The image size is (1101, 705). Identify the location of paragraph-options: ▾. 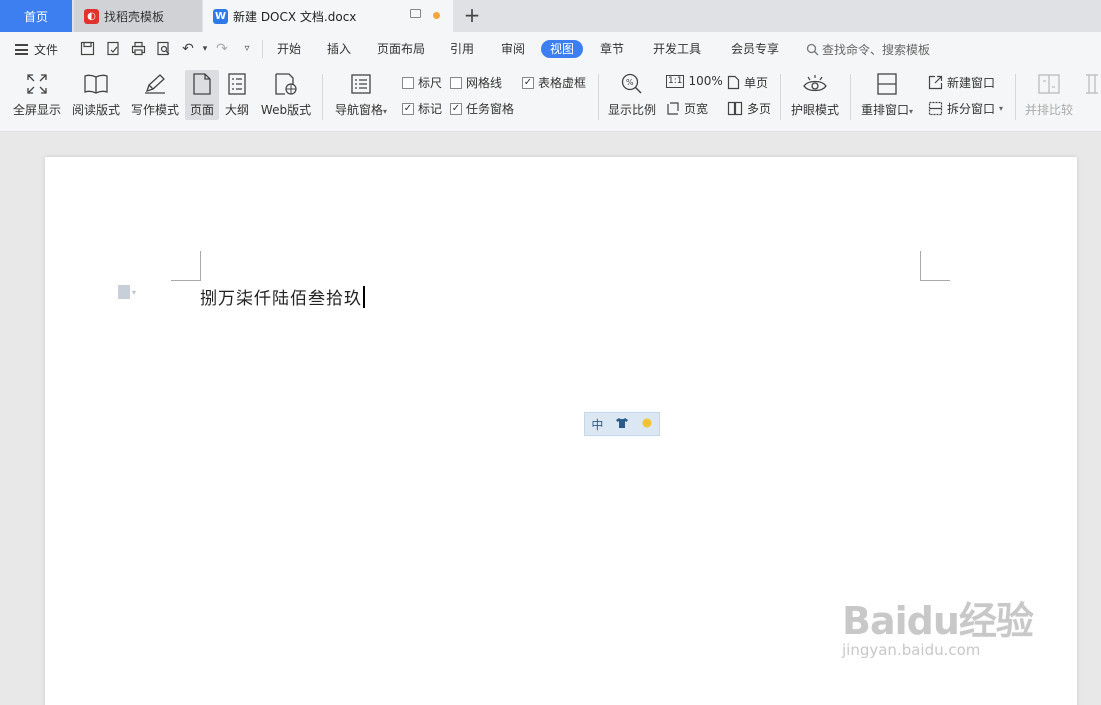
(127, 292).